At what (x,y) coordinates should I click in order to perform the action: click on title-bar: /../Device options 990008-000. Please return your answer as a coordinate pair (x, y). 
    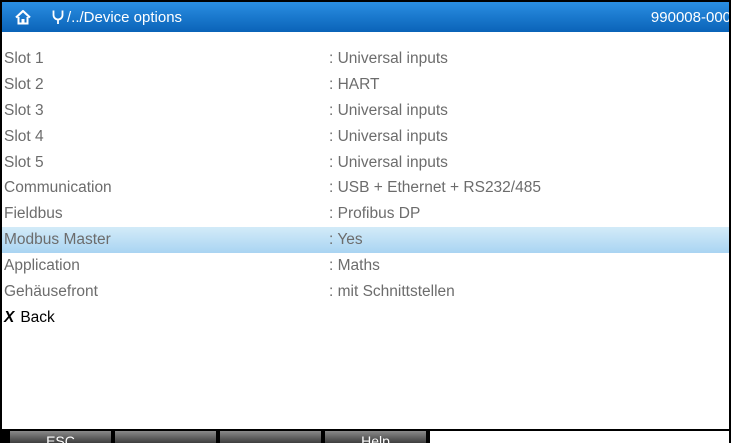
    Looking at the image, I should click on (365, 17).